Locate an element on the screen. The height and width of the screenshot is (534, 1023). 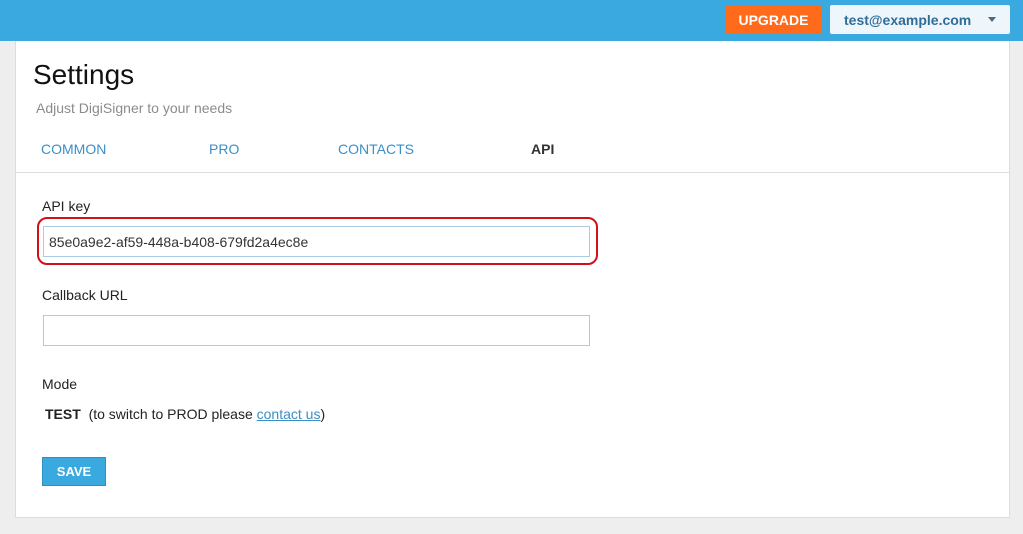
user-email: test@example.com is located at coordinates (908, 19).